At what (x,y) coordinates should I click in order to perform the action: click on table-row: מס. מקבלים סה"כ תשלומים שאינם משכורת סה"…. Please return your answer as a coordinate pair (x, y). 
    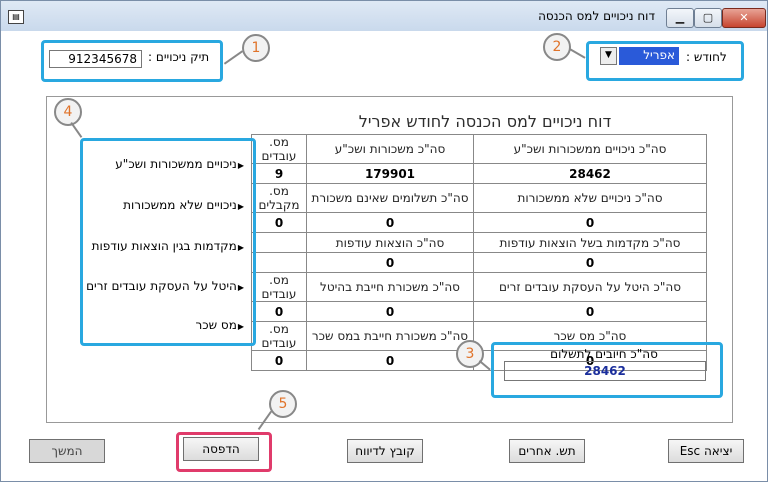
    Looking at the image, I should click on (479, 198).